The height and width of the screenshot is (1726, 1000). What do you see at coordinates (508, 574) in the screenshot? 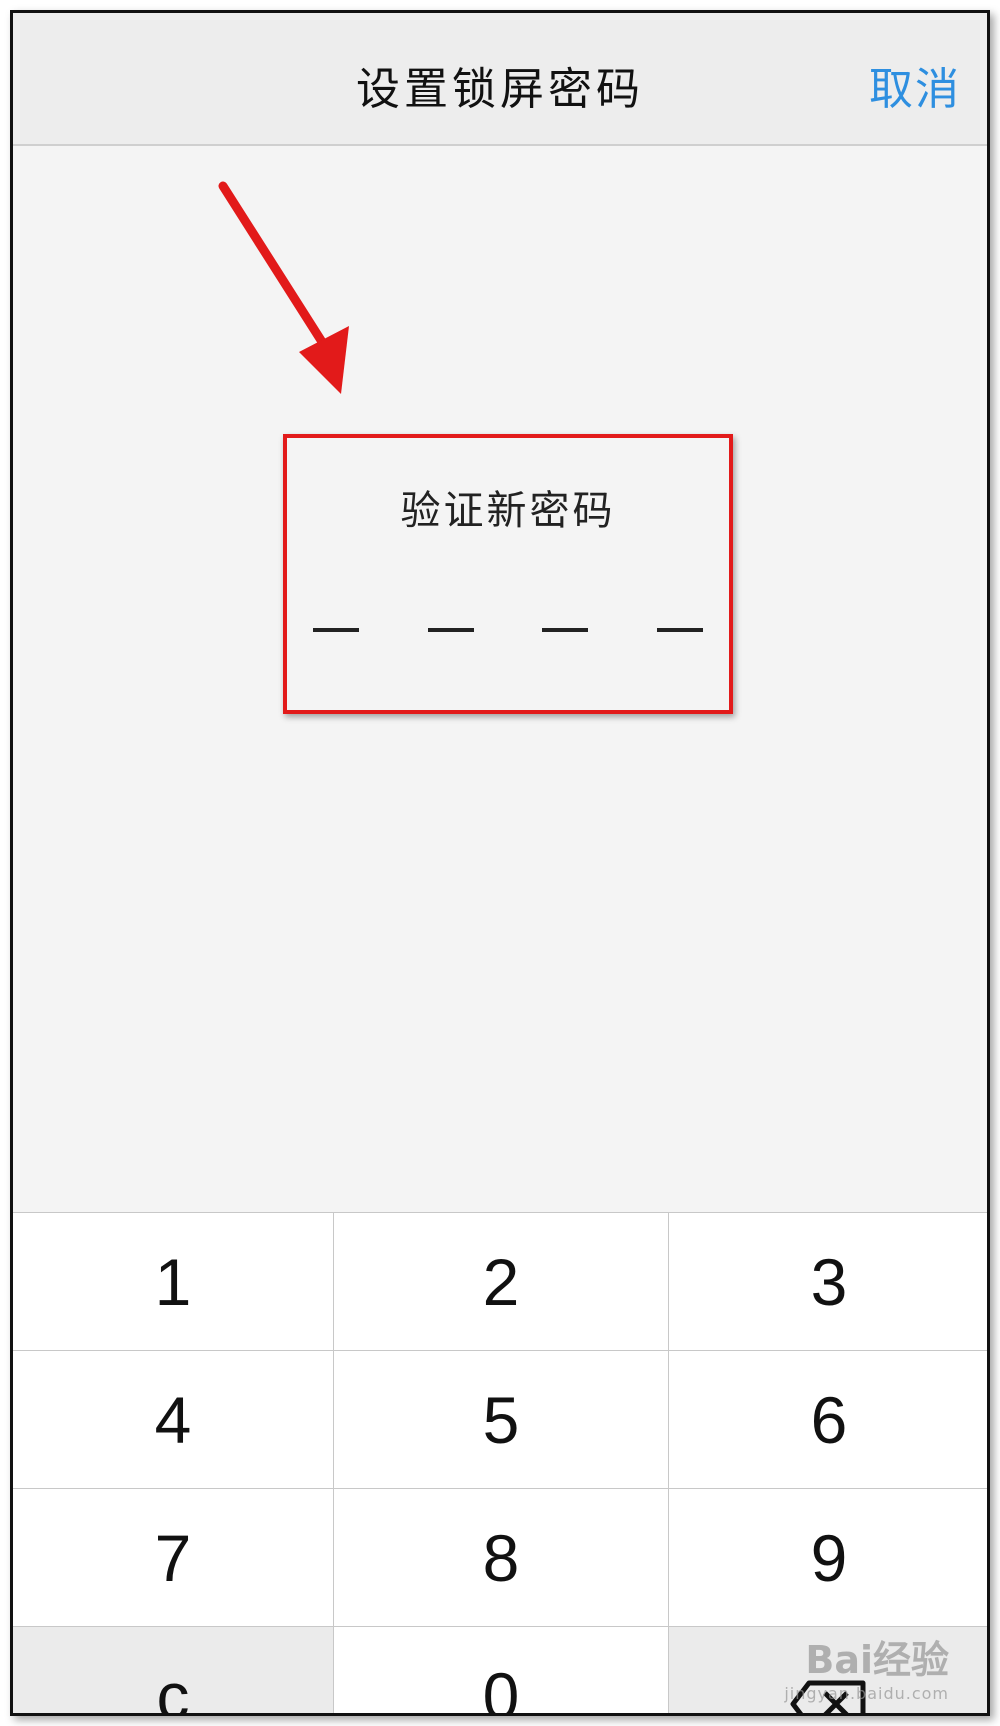
I see `annotation-highlight-box: 验证新密码` at bounding box center [508, 574].